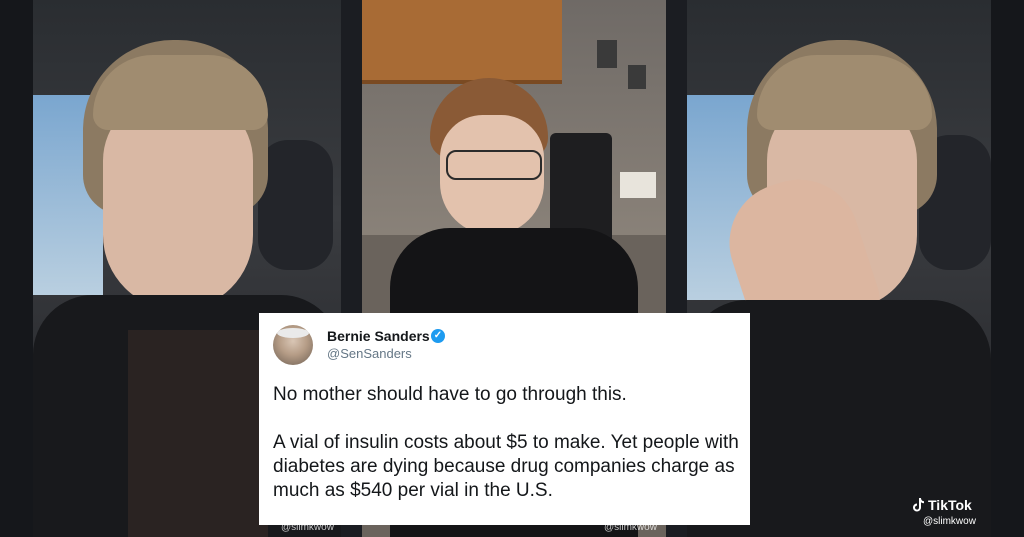  Describe the element at coordinates (293, 345) in the screenshot. I see `avatar` at that location.